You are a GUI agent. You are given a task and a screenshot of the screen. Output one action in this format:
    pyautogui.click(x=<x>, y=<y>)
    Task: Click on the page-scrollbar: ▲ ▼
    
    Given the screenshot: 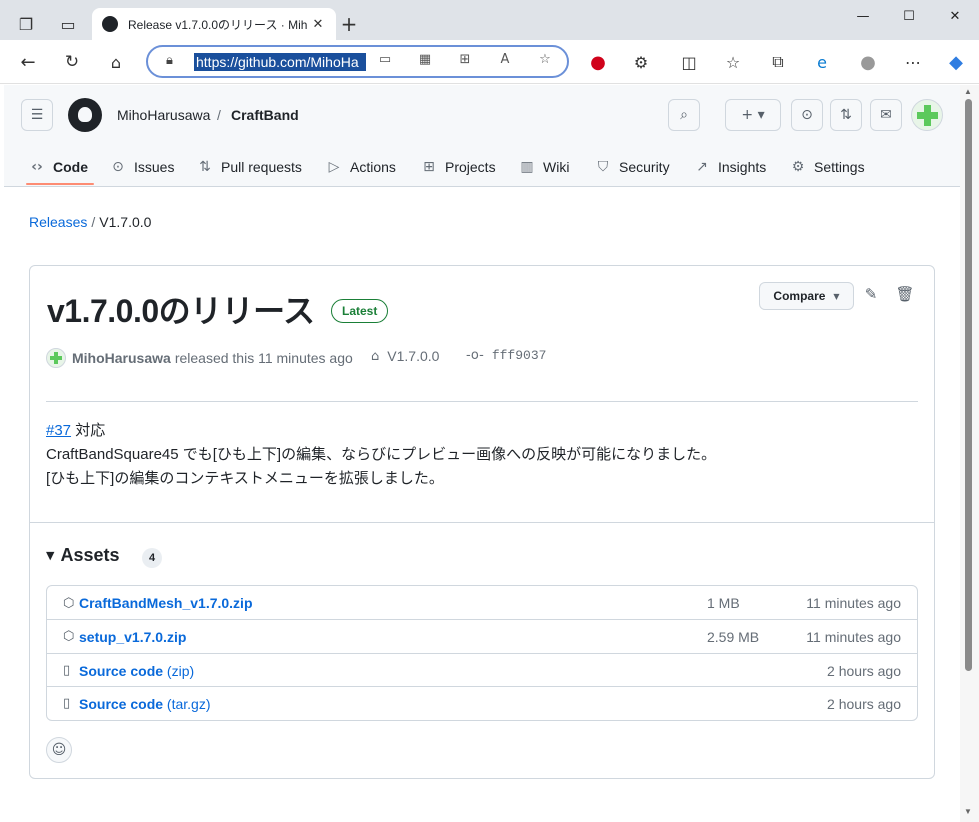 What is the action you would take?
    pyautogui.click(x=969, y=453)
    